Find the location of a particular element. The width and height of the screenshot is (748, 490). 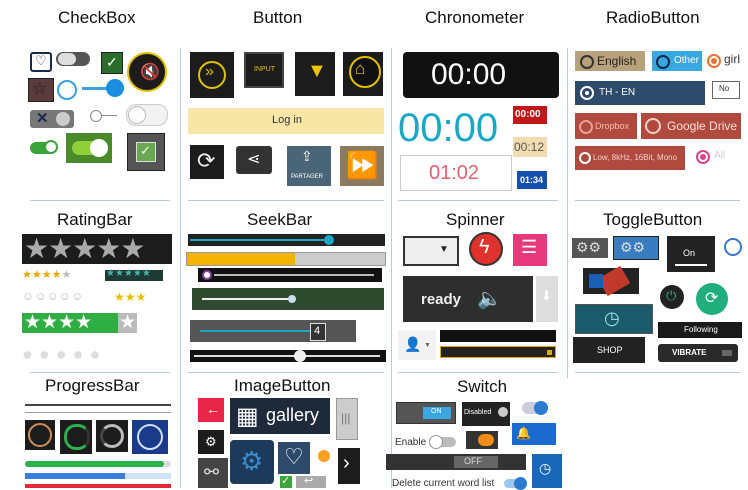

green-checkbox: ✓ is located at coordinates (112, 63).